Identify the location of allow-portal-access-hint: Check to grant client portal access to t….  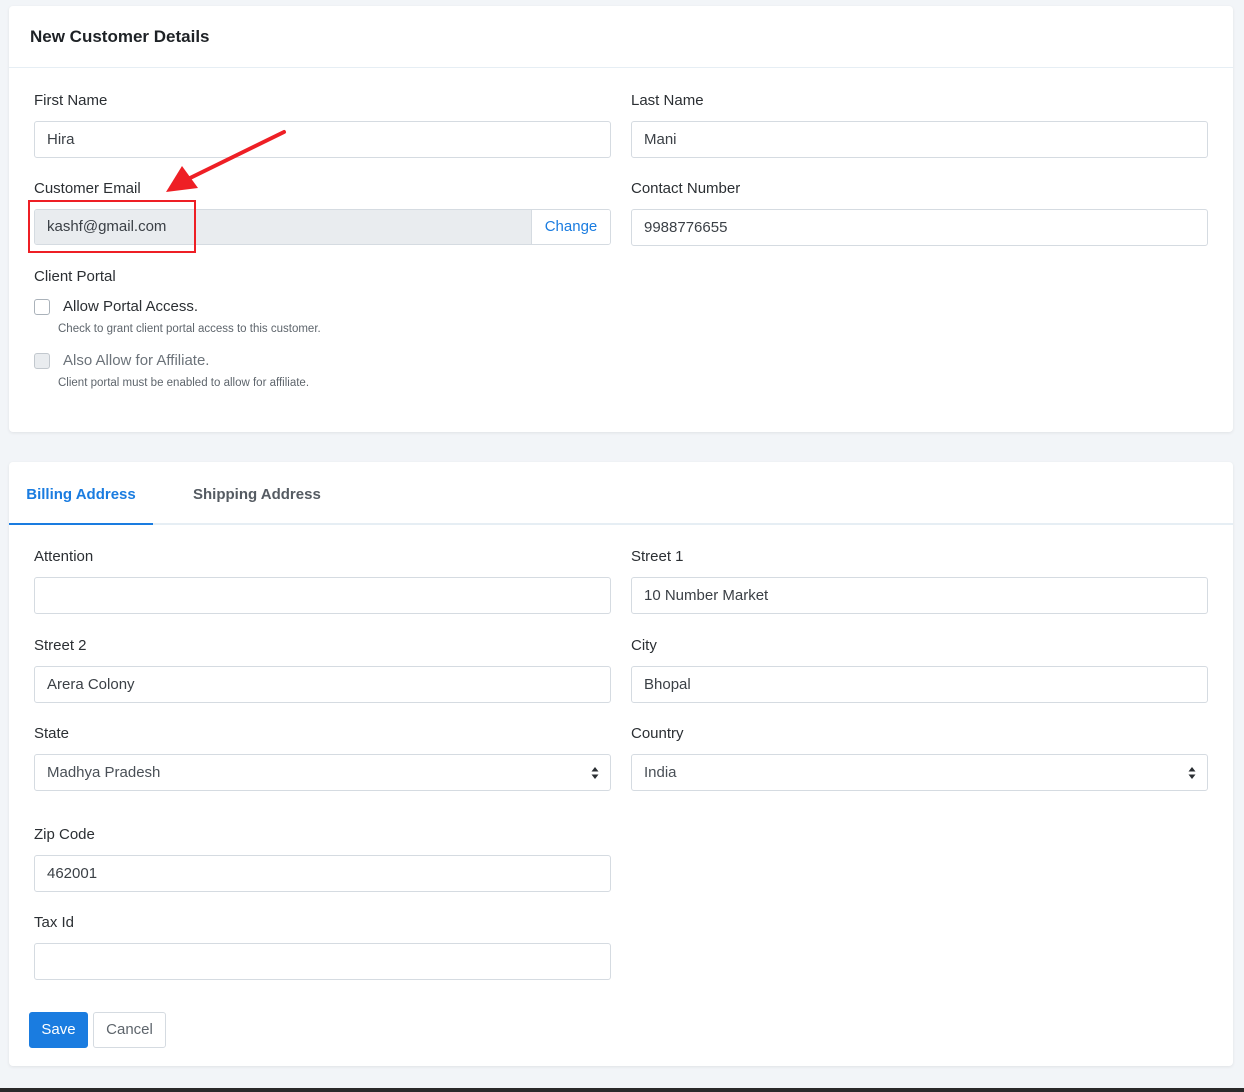
(189, 329).